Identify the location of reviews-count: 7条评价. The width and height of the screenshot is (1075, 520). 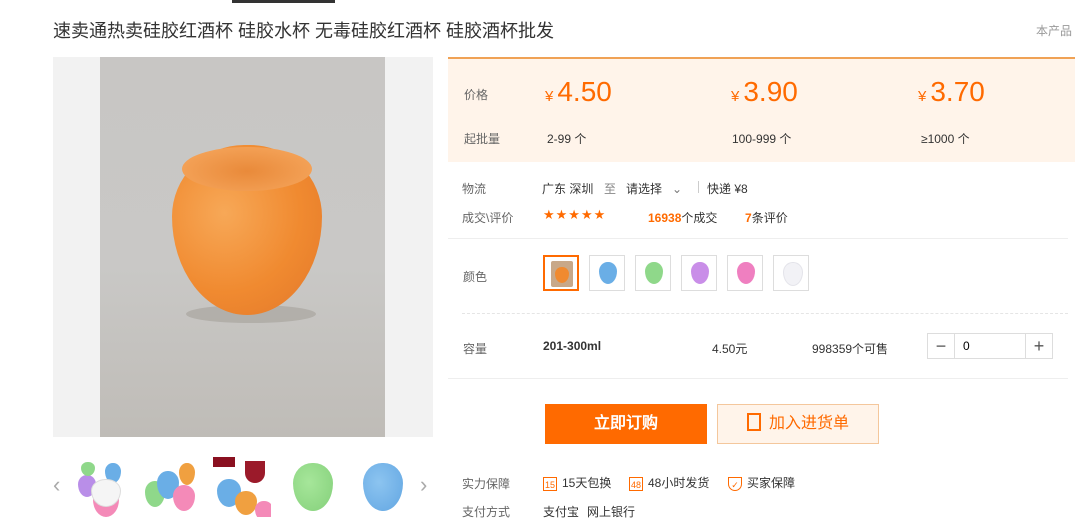
(766, 217).